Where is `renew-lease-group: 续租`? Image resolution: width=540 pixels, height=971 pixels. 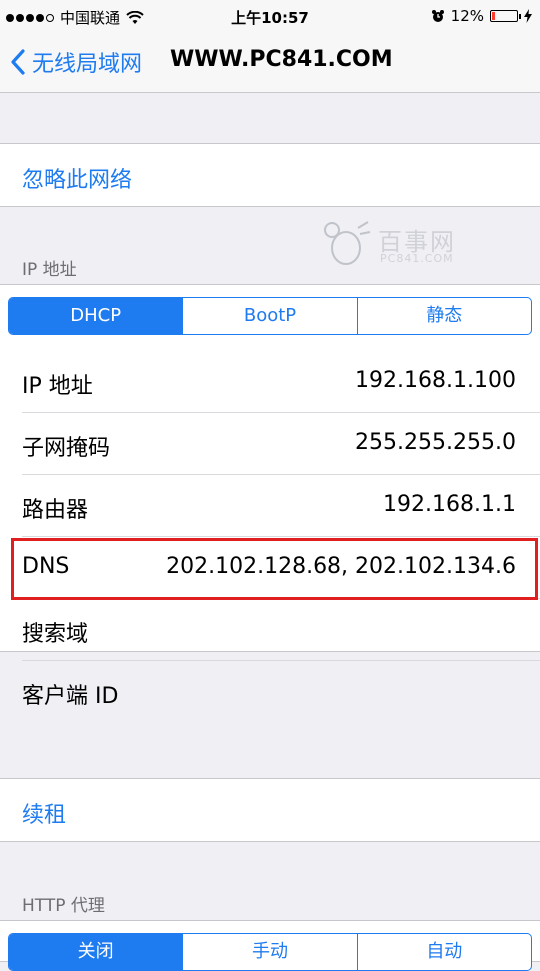 renew-lease-group: 续租 is located at coordinates (270, 810).